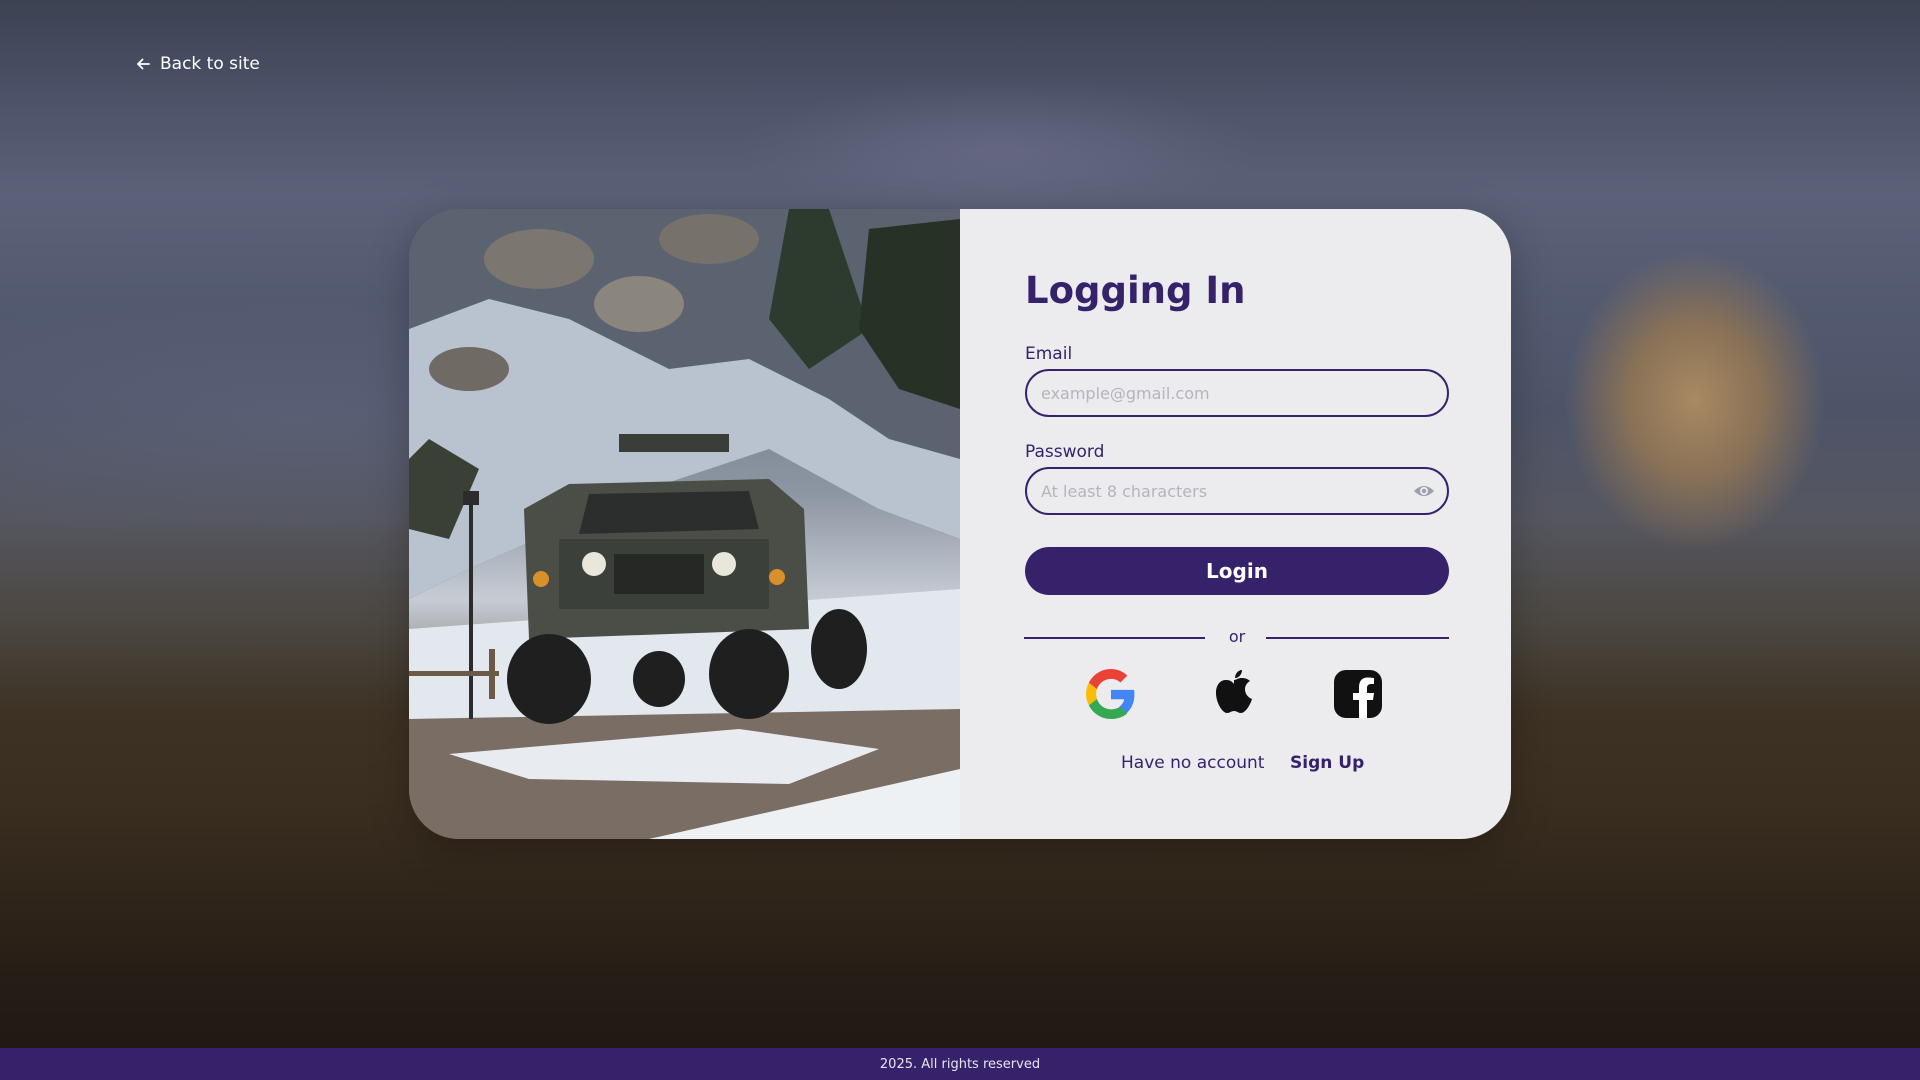 This screenshot has width=1920, height=1080. I want to click on password-field, so click(1237, 491).